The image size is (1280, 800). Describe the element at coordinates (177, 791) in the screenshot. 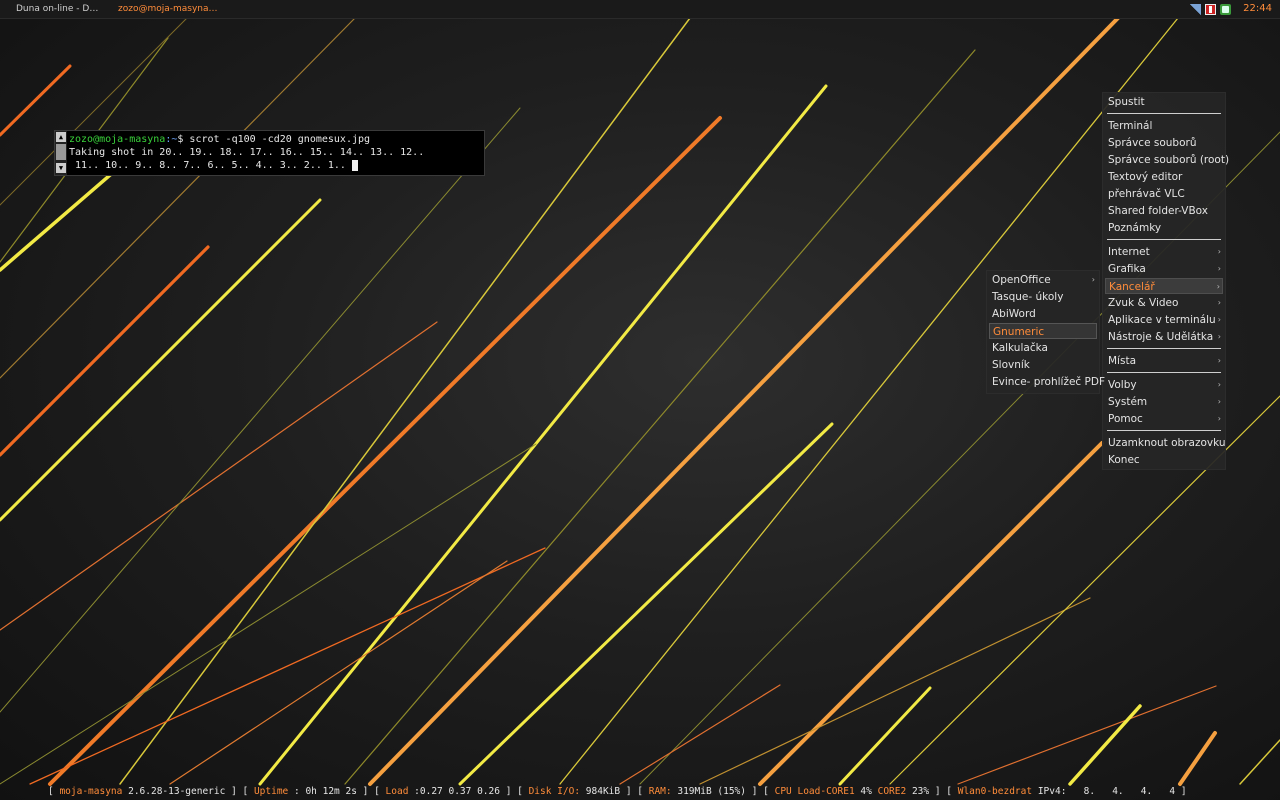

I see `kernel-version: 2.6.28-13-generic` at that location.